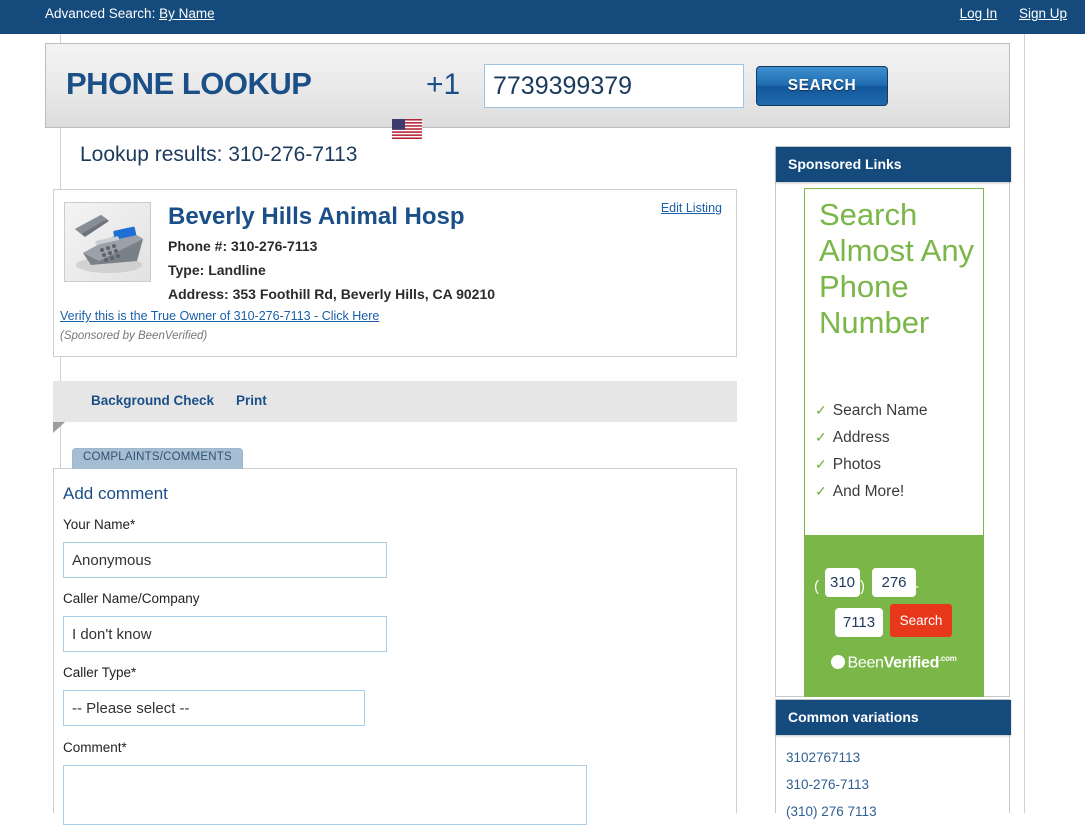 The width and height of the screenshot is (1085, 825). What do you see at coordinates (95, 747) in the screenshot?
I see `comment-label: Comment*` at bounding box center [95, 747].